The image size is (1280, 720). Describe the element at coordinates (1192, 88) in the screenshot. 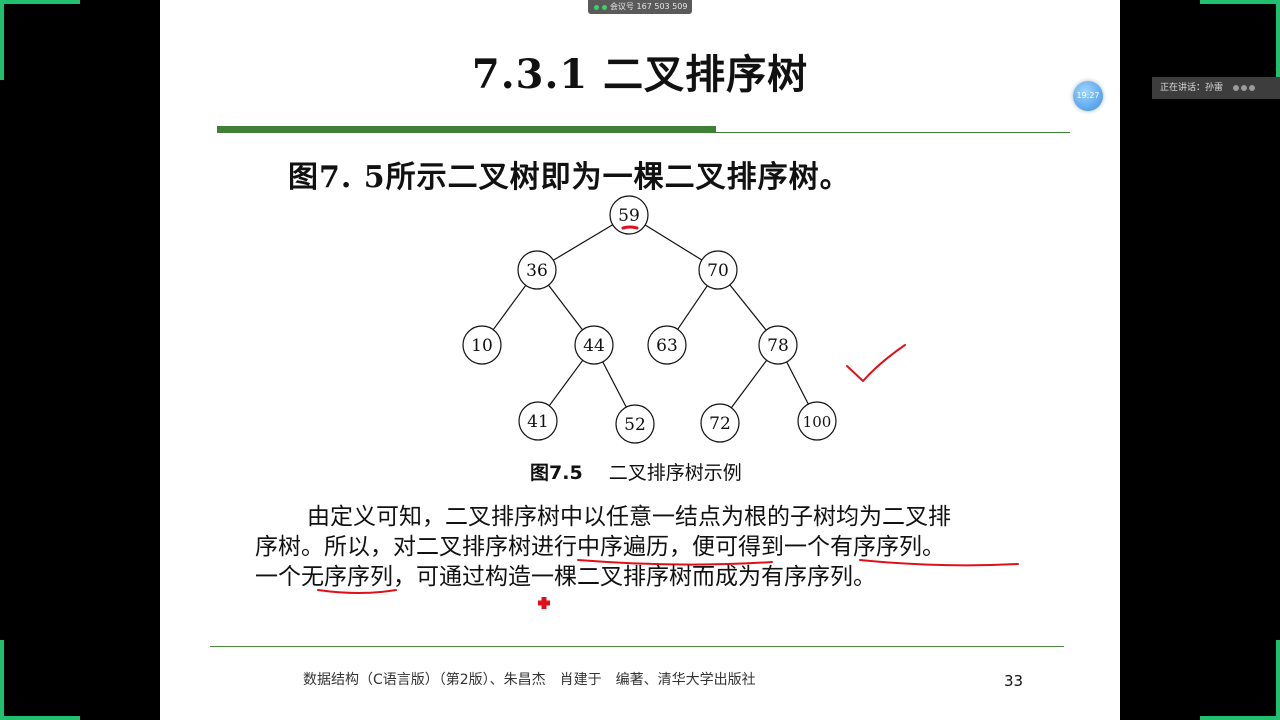

I see `speaker-label: 正在讲话：孙雷` at that location.